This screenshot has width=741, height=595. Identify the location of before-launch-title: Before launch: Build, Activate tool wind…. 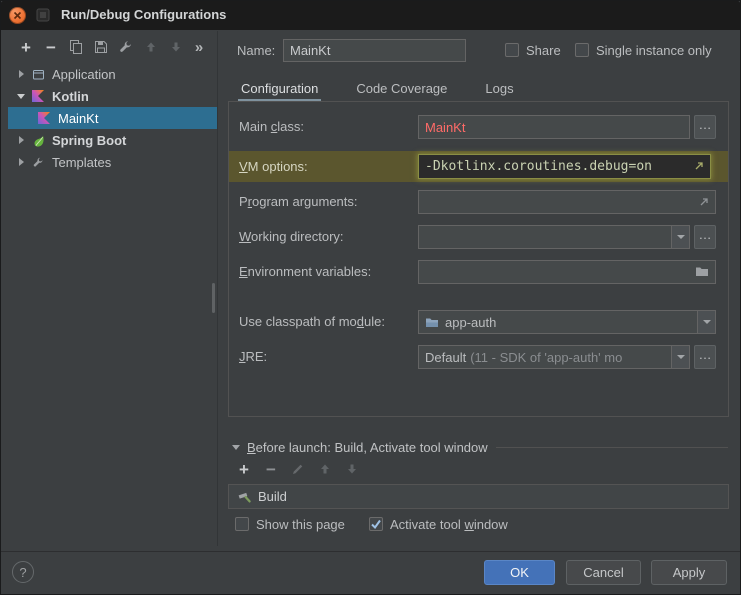
(367, 447).